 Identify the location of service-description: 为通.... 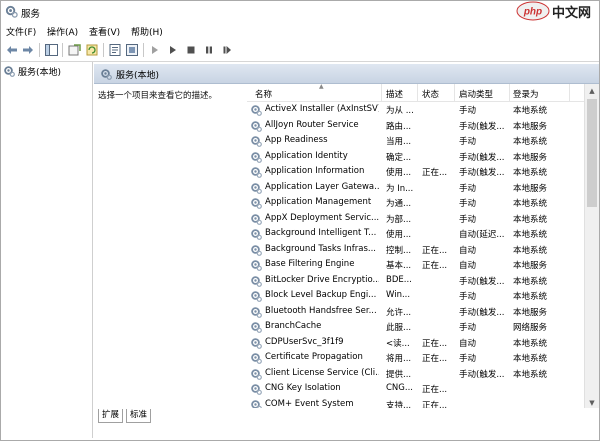
(399, 204).